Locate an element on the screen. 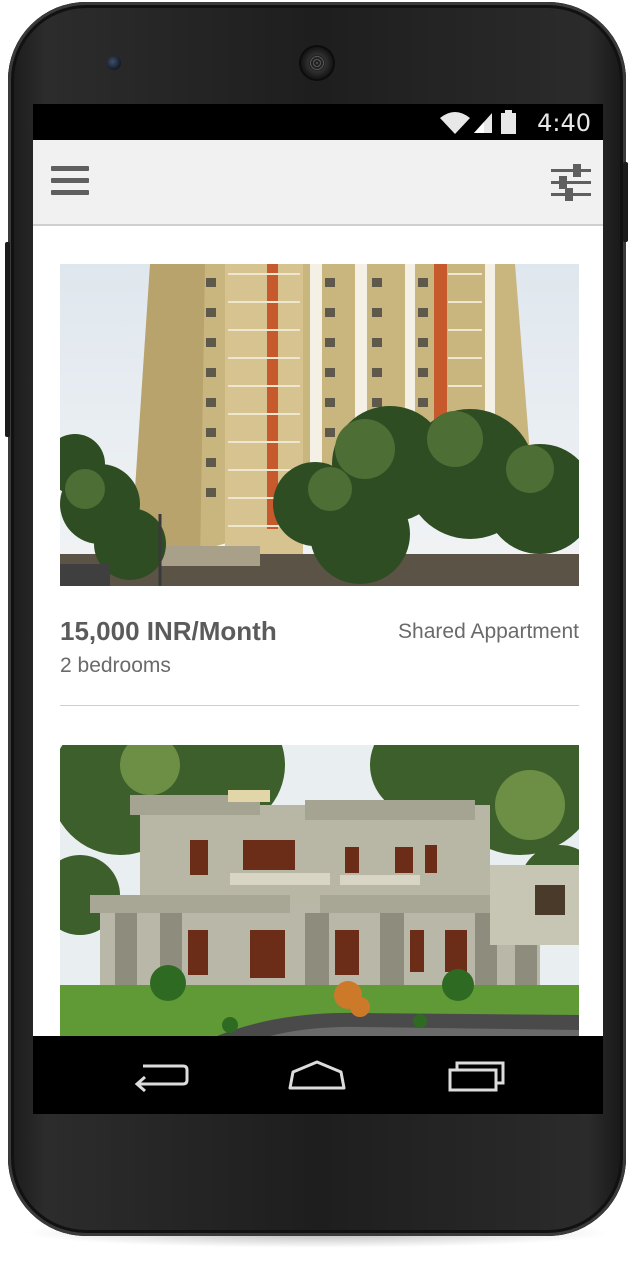 This screenshot has width=634, height=1261. earpiece-speaker is located at coordinates (317, 63).